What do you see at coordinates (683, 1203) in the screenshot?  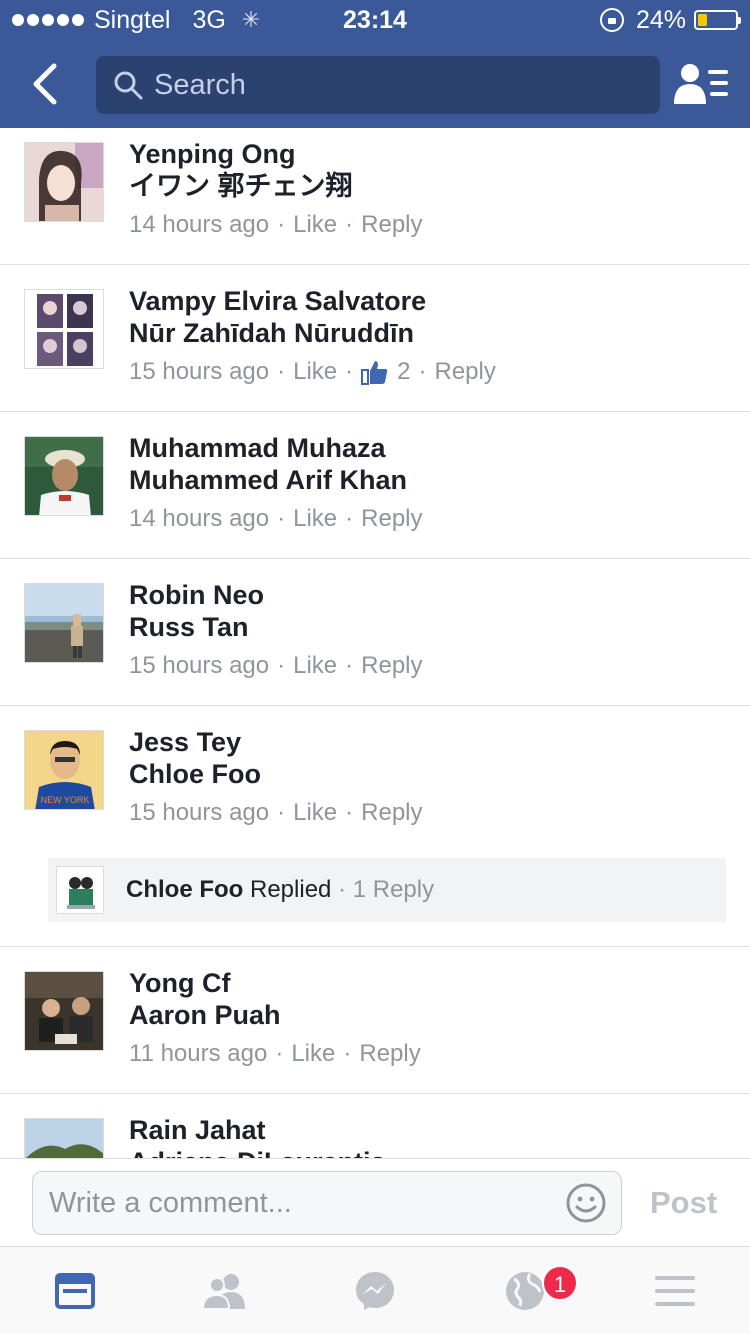 I see `post-button: Post` at bounding box center [683, 1203].